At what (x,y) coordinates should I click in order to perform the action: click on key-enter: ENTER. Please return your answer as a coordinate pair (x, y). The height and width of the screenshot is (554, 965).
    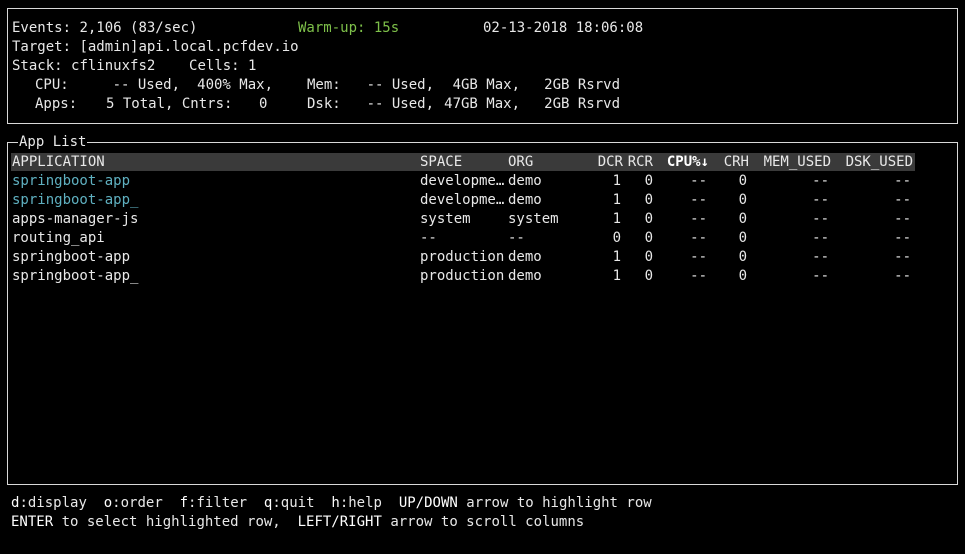
    Looking at the image, I should click on (32, 522).